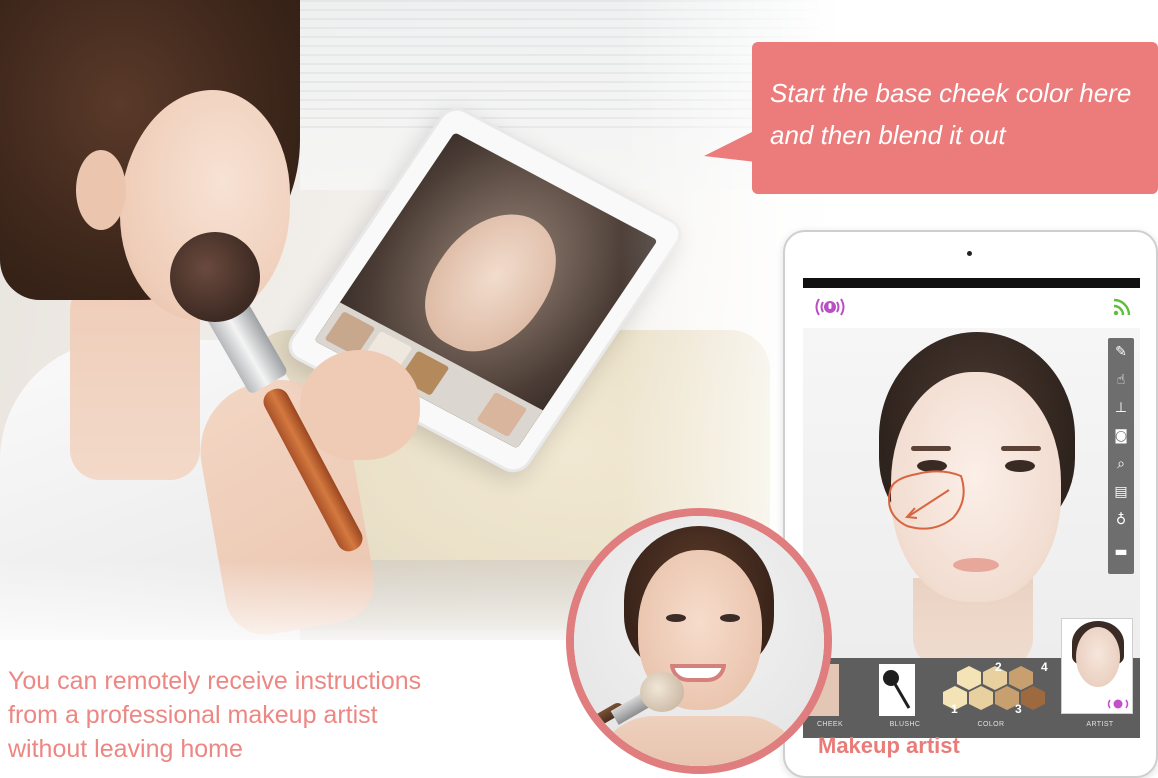  Describe the element at coordinates (1100, 724) in the screenshot. I see `label-artist: ARTIST` at that location.